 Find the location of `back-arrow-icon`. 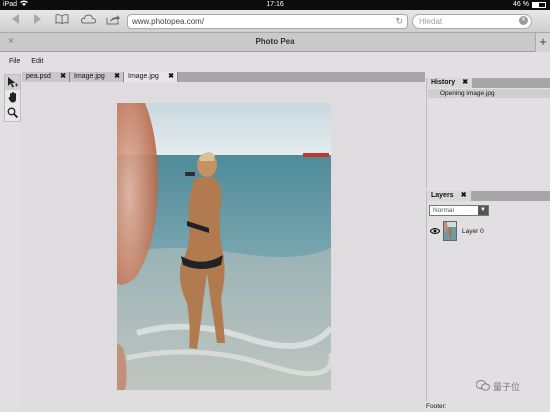

back-arrow-icon is located at coordinates (15, 21).